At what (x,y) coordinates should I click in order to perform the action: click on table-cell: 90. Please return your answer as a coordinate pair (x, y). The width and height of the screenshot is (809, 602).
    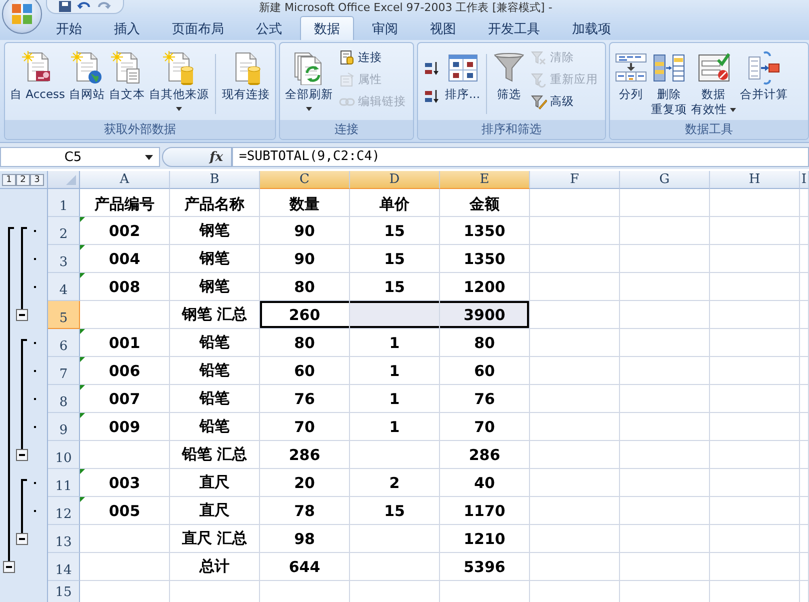
    Looking at the image, I should click on (305, 259).